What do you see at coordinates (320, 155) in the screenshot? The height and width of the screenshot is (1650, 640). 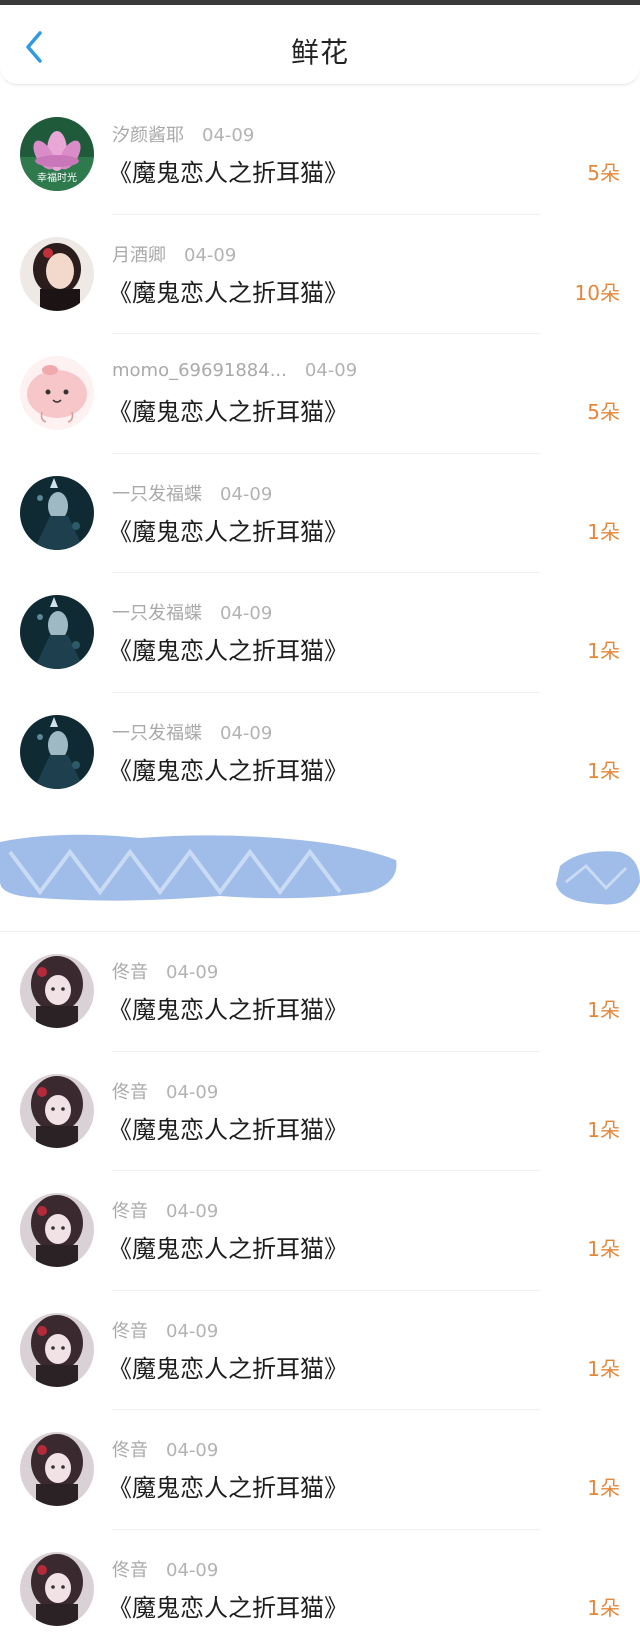 I see `list-item: 幸福时光 汐颜酱耶 04-09 《魔鬼恋人之折耳猫》 5朵` at bounding box center [320, 155].